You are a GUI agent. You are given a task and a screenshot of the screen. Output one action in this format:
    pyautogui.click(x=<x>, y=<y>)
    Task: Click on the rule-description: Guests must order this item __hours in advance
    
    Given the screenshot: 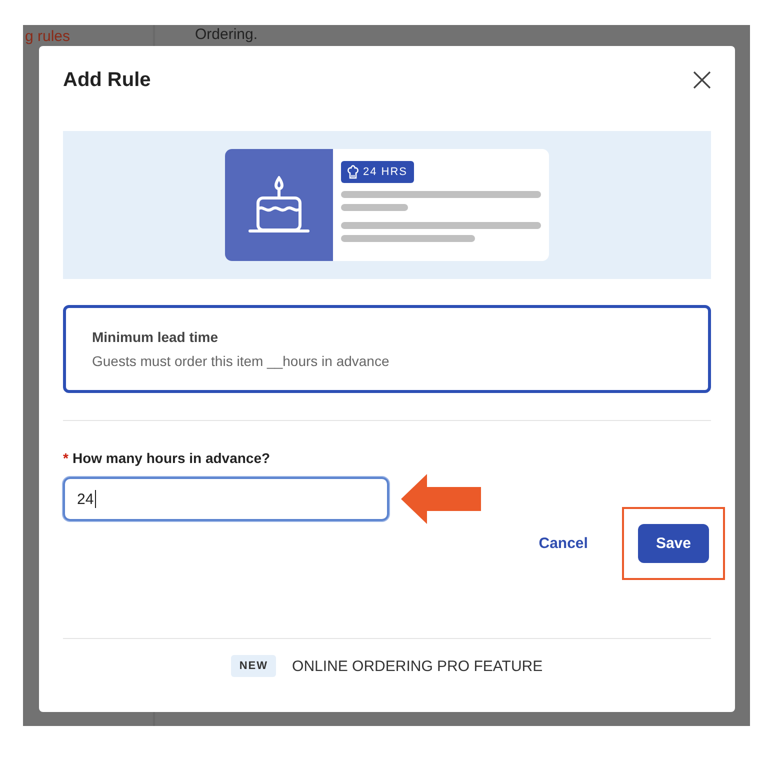 What is the action you would take?
    pyautogui.click(x=241, y=361)
    